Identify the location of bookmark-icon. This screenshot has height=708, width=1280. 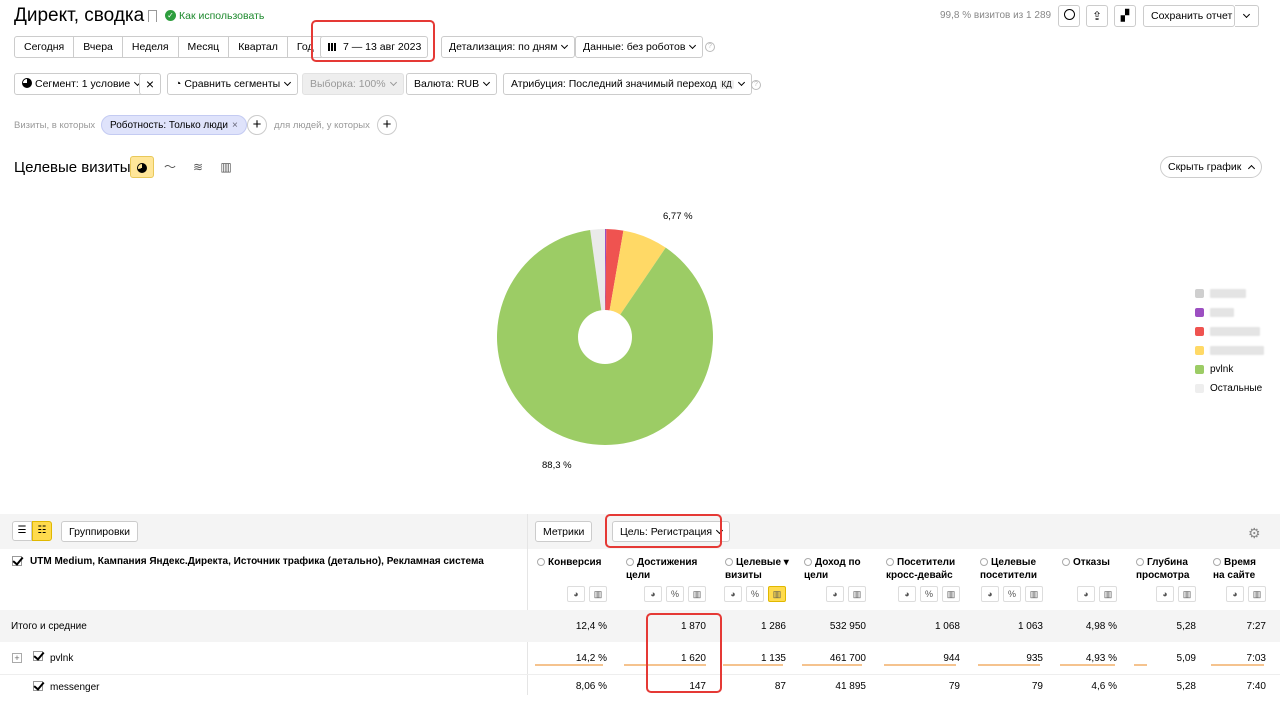
(152, 16).